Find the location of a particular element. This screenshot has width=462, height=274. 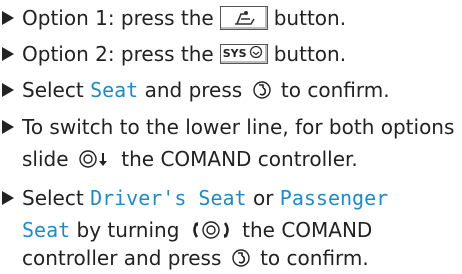

item-1-text-a: Option 1: press the is located at coordinates (118, 18).